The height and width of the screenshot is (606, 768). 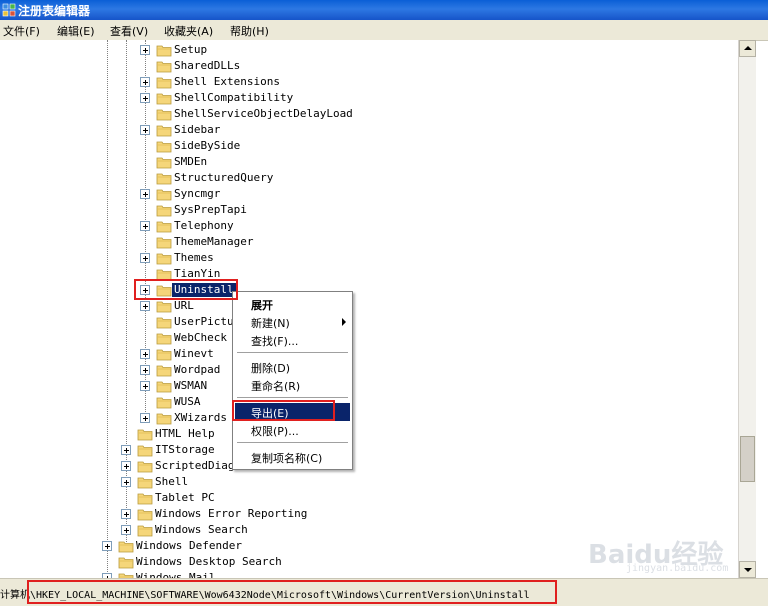 What do you see at coordinates (189, 545) in the screenshot?
I see `tree-item-label: Windows Defender` at bounding box center [189, 545].